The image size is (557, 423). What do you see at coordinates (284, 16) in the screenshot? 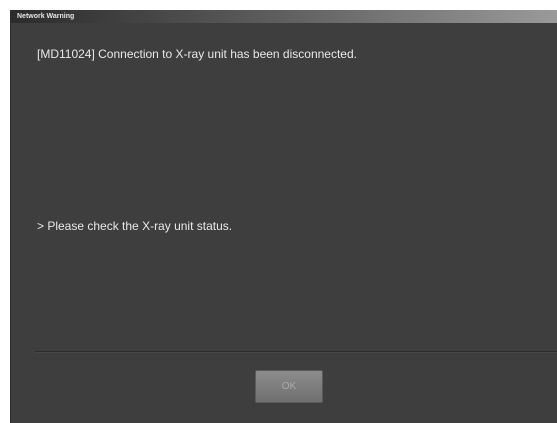
I see `dialog-titlebar: Network Warning` at bounding box center [284, 16].